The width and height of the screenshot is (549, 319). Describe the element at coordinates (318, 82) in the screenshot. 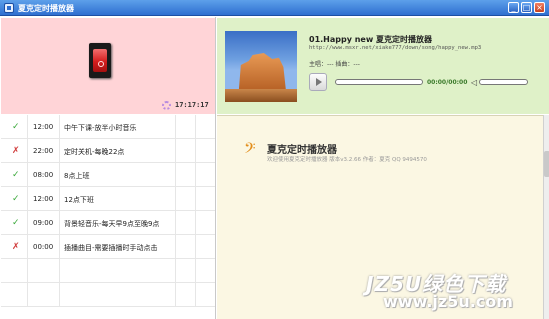

I see `play-button` at that location.